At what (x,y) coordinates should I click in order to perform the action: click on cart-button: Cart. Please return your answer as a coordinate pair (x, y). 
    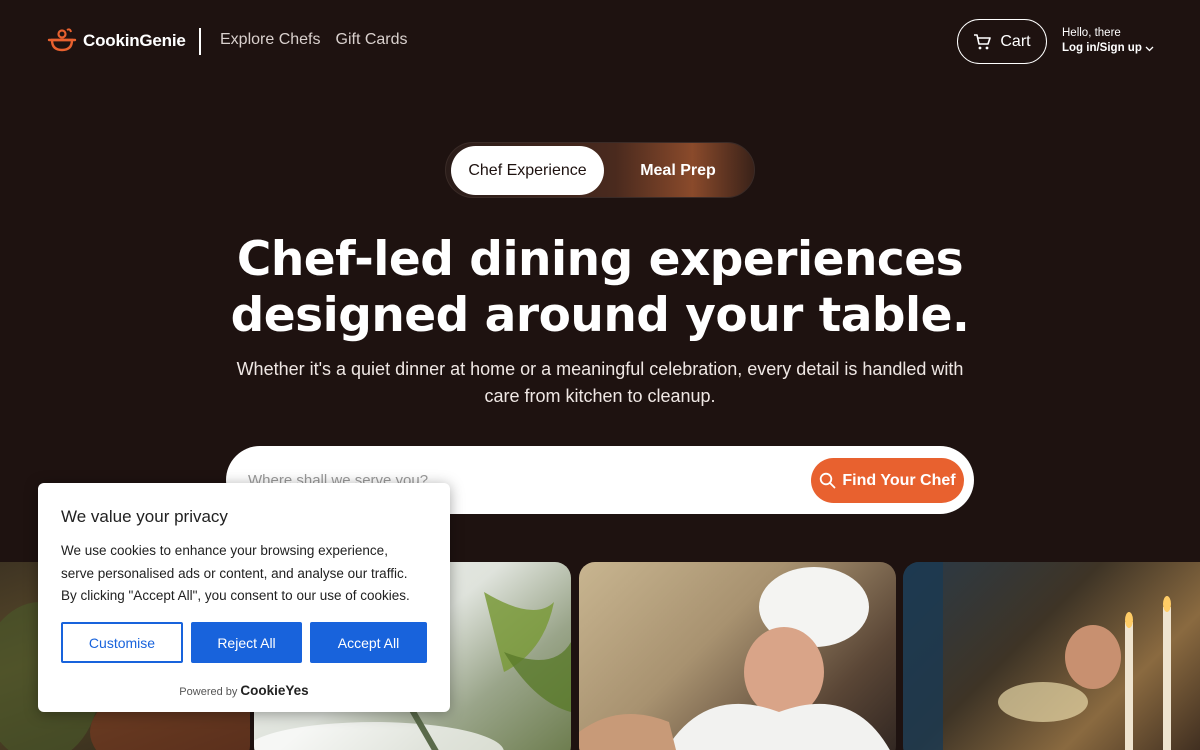
    Looking at the image, I should click on (1002, 41).